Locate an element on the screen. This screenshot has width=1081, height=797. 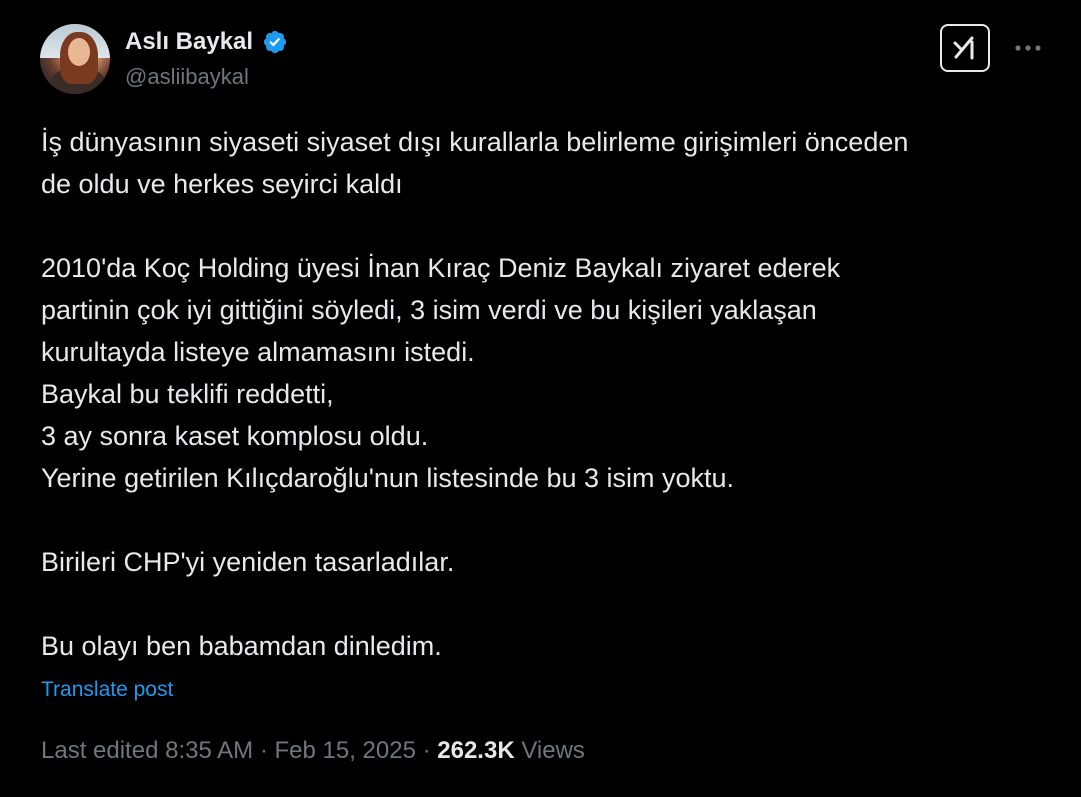
views-count: 262.3K is located at coordinates (476, 750).